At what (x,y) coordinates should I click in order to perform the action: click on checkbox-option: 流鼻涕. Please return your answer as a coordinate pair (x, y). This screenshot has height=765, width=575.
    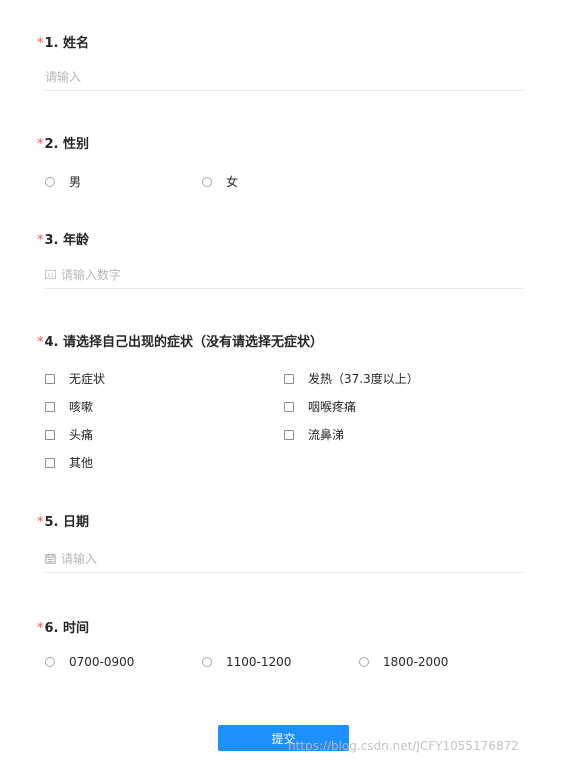
    Looking at the image, I should click on (314, 434).